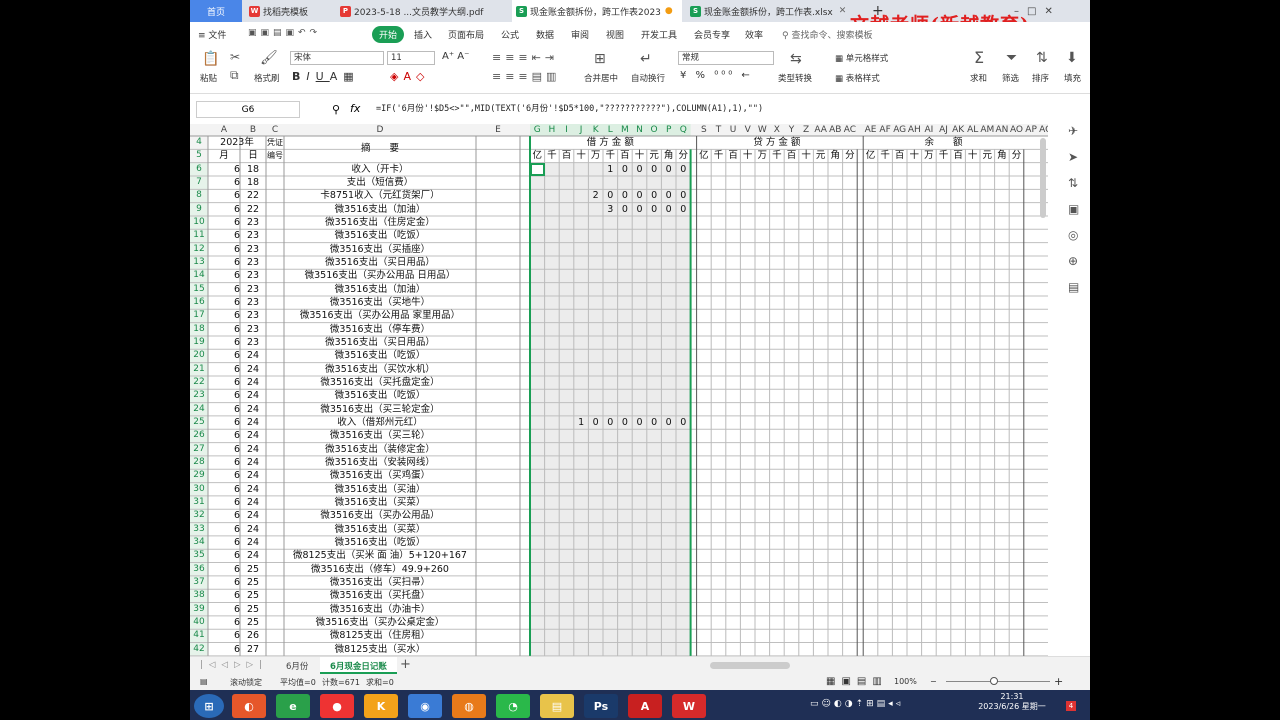 Image resolution: width=1280 pixels, height=720 pixels. Describe the element at coordinates (284, 33) in the screenshot. I see `quick-access-toolbar: ▣▣▤▣↶↷` at that location.